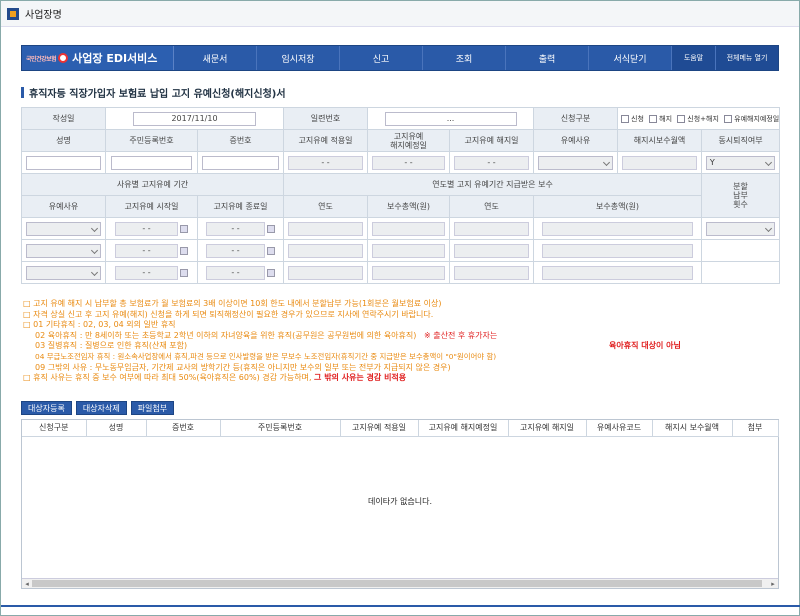 The image size is (800, 616). I want to click on year-1b, so click(491, 228).